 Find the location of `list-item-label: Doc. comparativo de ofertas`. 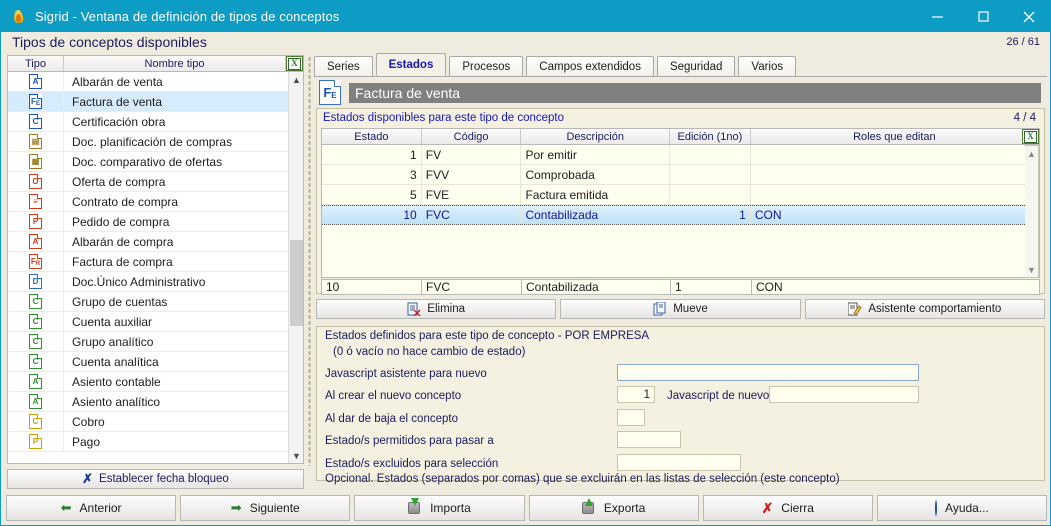

list-item-label: Doc. comparativo de ofertas is located at coordinates (147, 161).